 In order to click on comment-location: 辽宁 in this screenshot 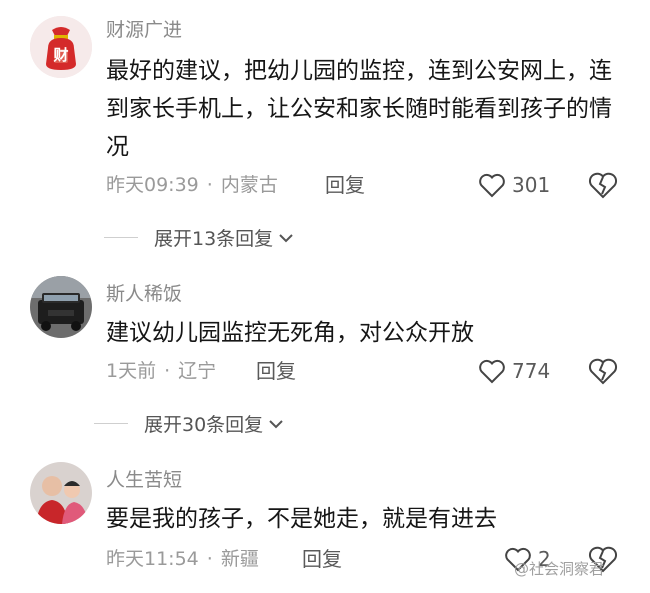, I will do `click(197, 371)`.